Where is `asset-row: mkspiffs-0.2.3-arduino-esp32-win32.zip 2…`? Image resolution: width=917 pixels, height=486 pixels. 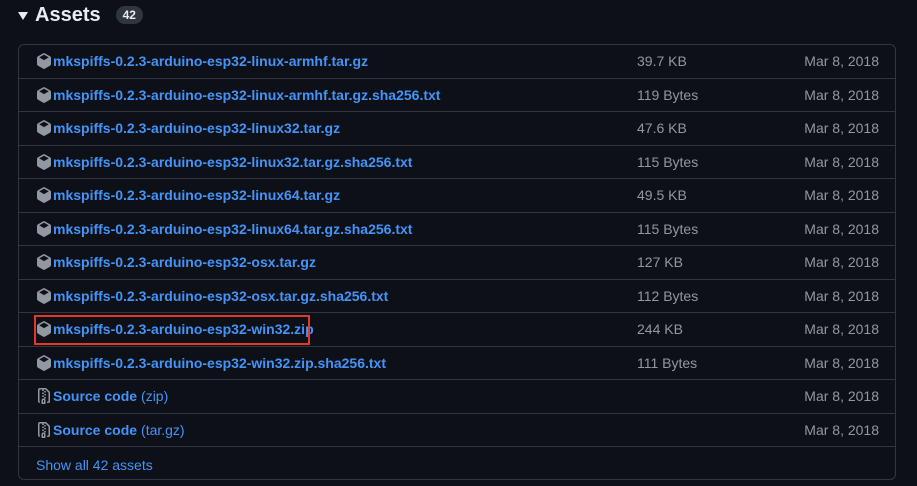 asset-row: mkspiffs-0.2.3-arduino-esp32-win32.zip 2… is located at coordinates (457, 330).